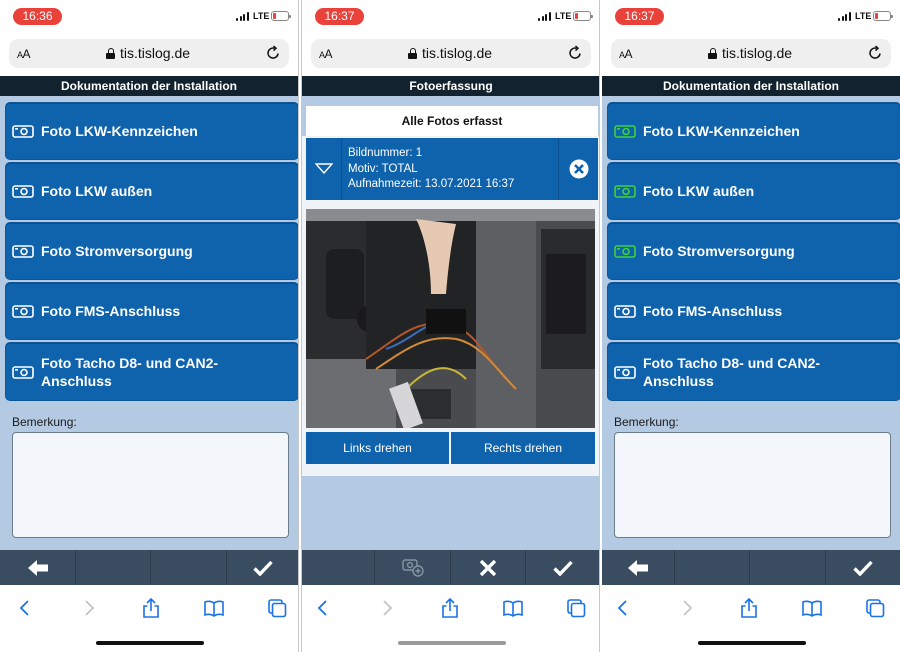 This screenshot has height=652, width=900. What do you see at coordinates (488, 567) in the screenshot?
I see `cancel-button` at bounding box center [488, 567].